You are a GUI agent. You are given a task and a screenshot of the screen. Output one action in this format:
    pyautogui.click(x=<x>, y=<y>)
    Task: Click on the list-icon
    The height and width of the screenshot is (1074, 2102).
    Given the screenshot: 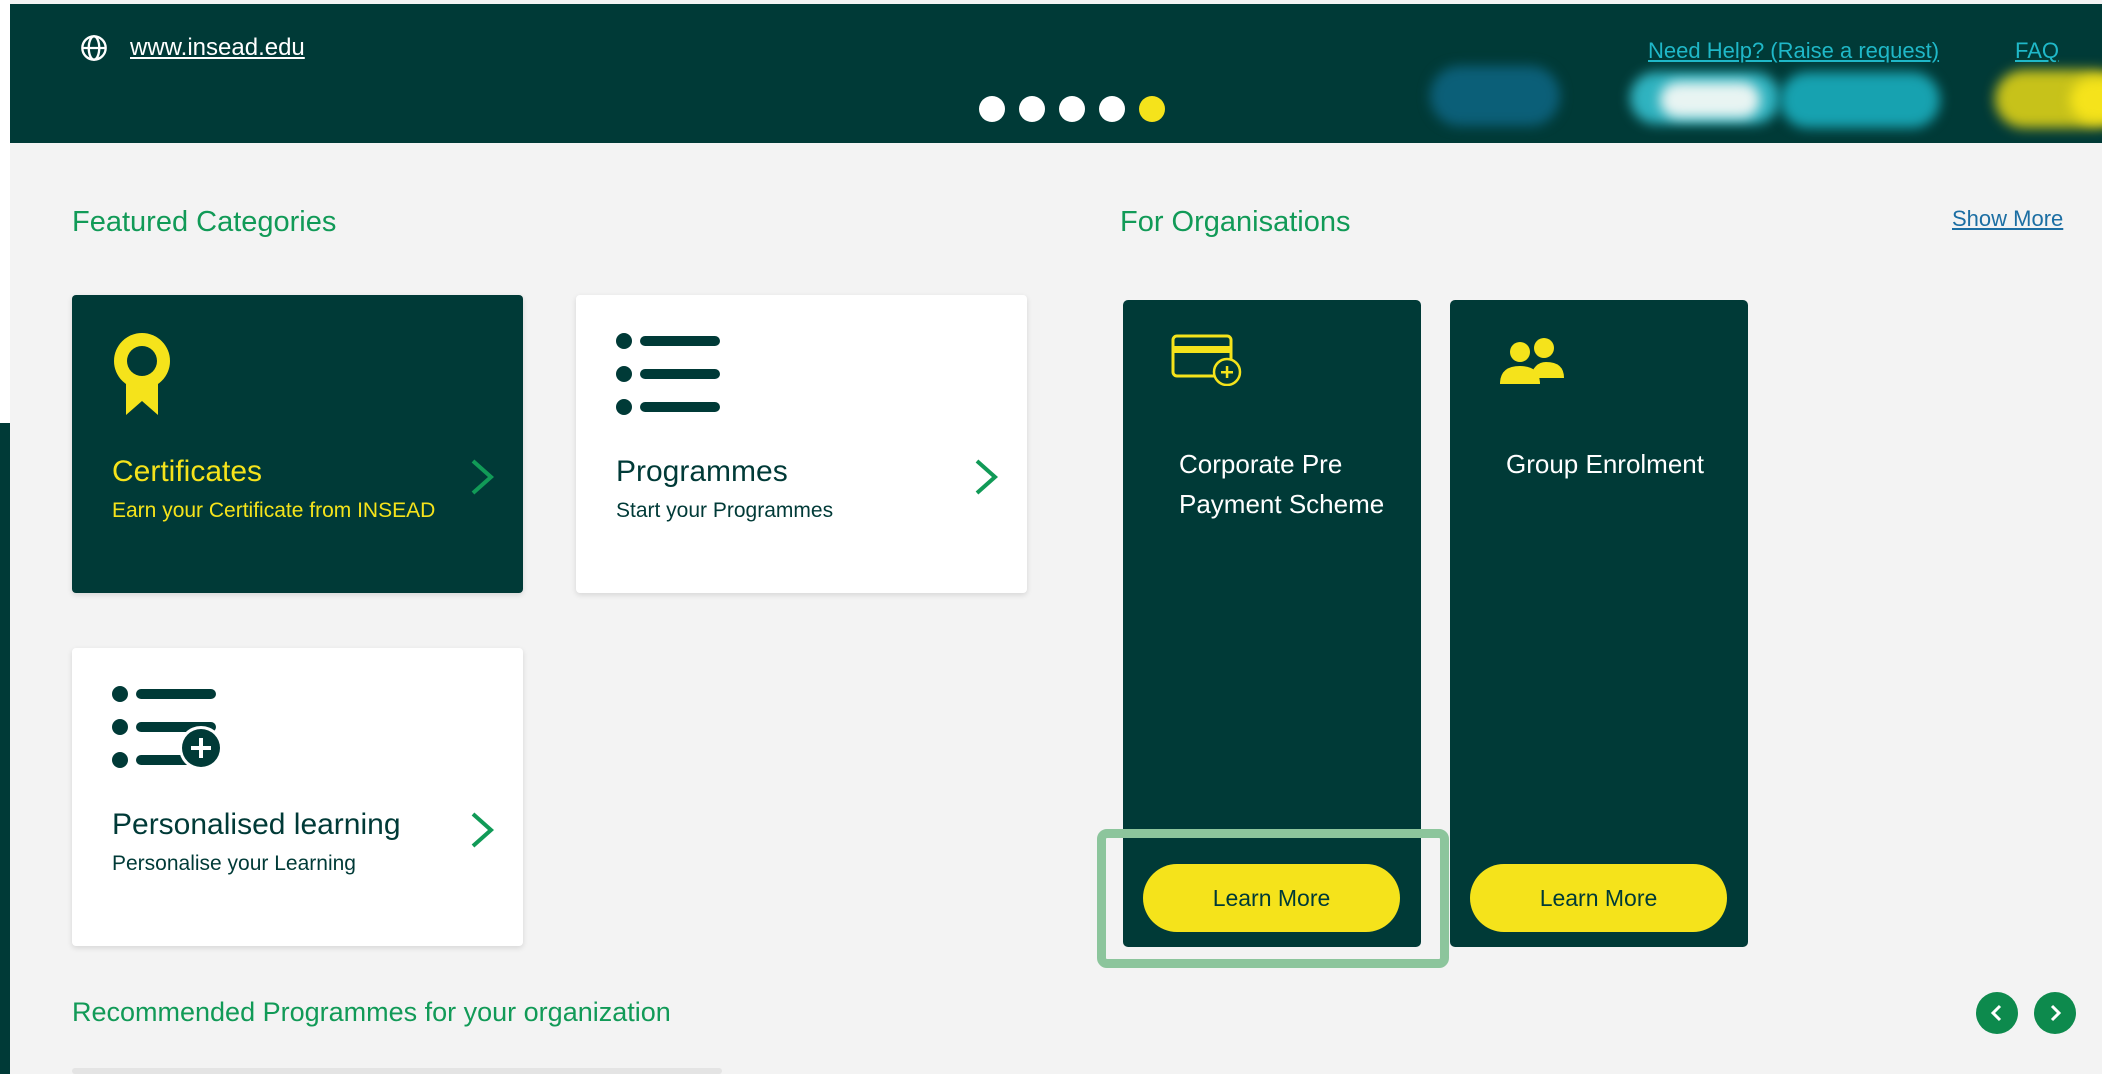 What is the action you would take?
    pyautogui.click(x=668, y=374)
    